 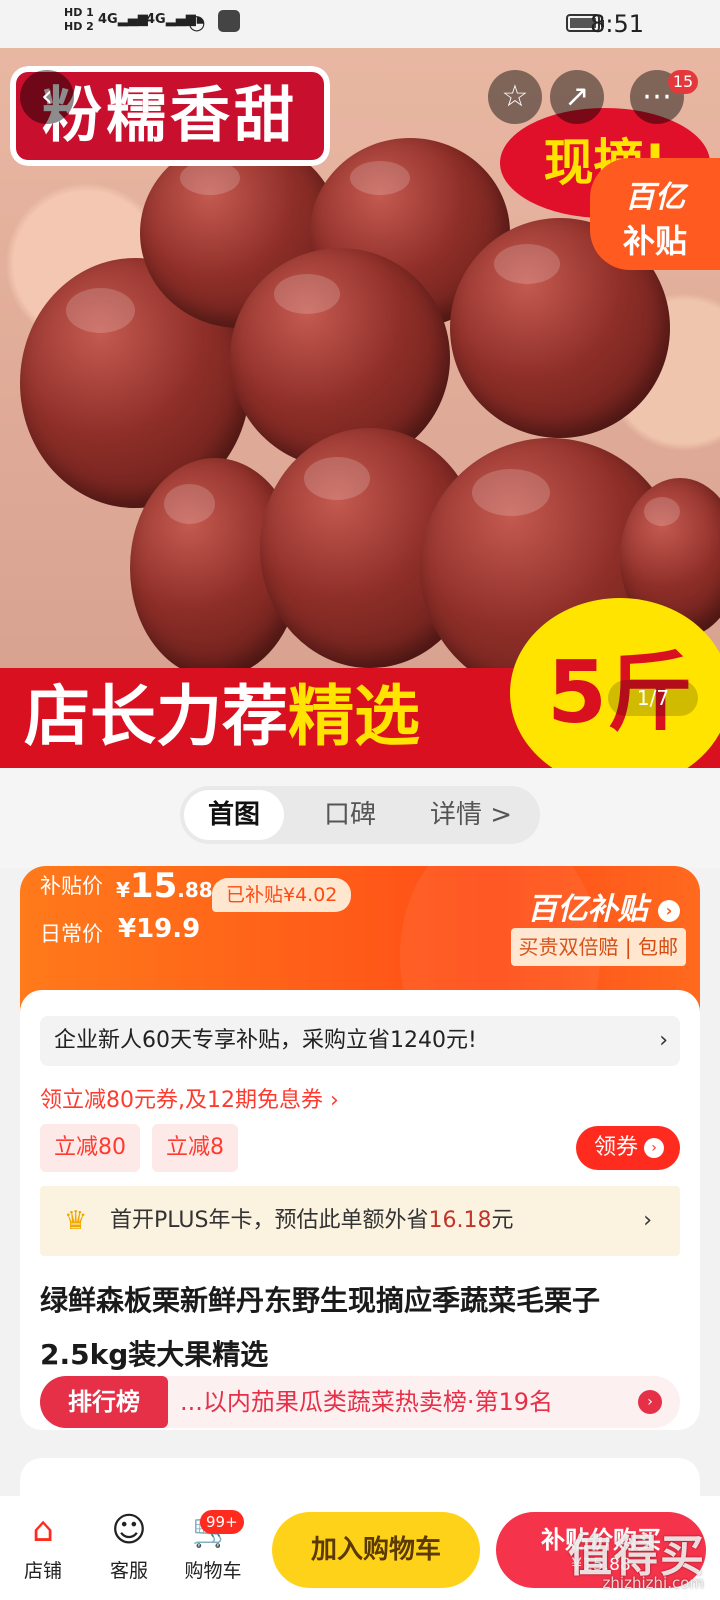 What do you see at coordinates (350, 815) in the screenshot?
I see `tab-reviews: 口碑` at bounding box center [350, 815].